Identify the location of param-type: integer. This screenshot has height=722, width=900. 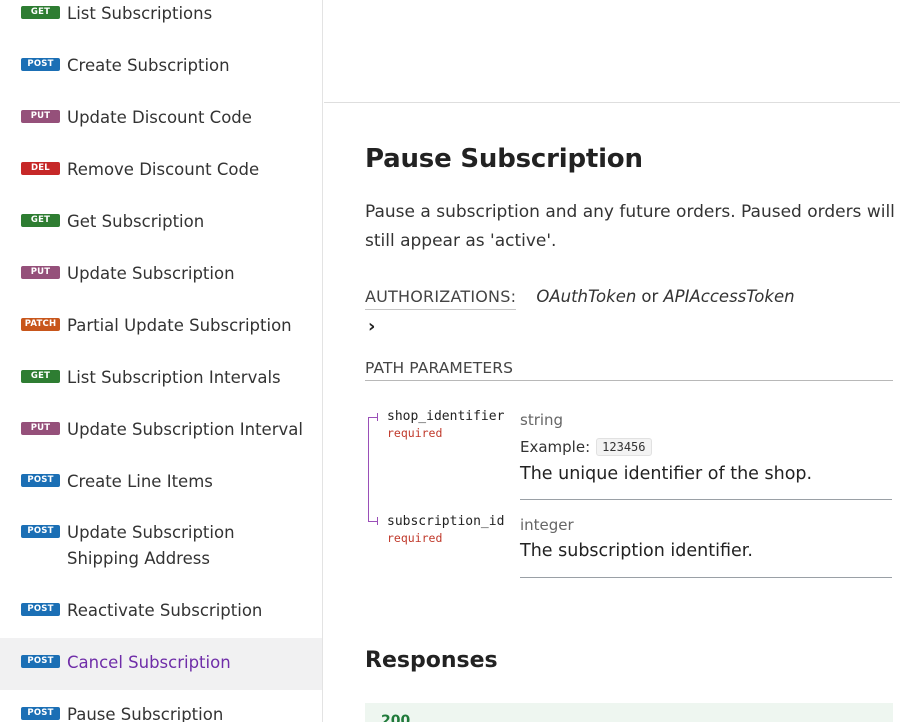
(547, 525).